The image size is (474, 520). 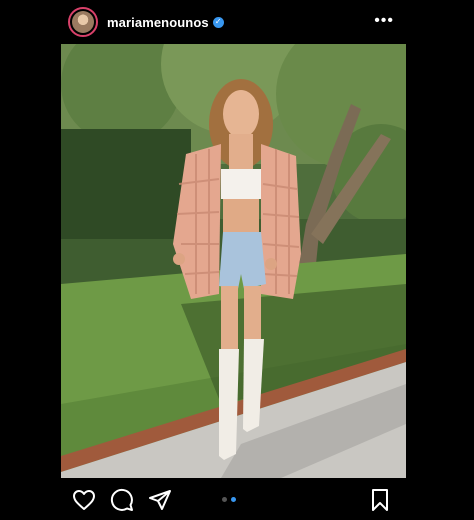 What do you see at coordinates (229, 499) in the screenshot?
I see `carousel-indicator` at bounding box center [229, 499].